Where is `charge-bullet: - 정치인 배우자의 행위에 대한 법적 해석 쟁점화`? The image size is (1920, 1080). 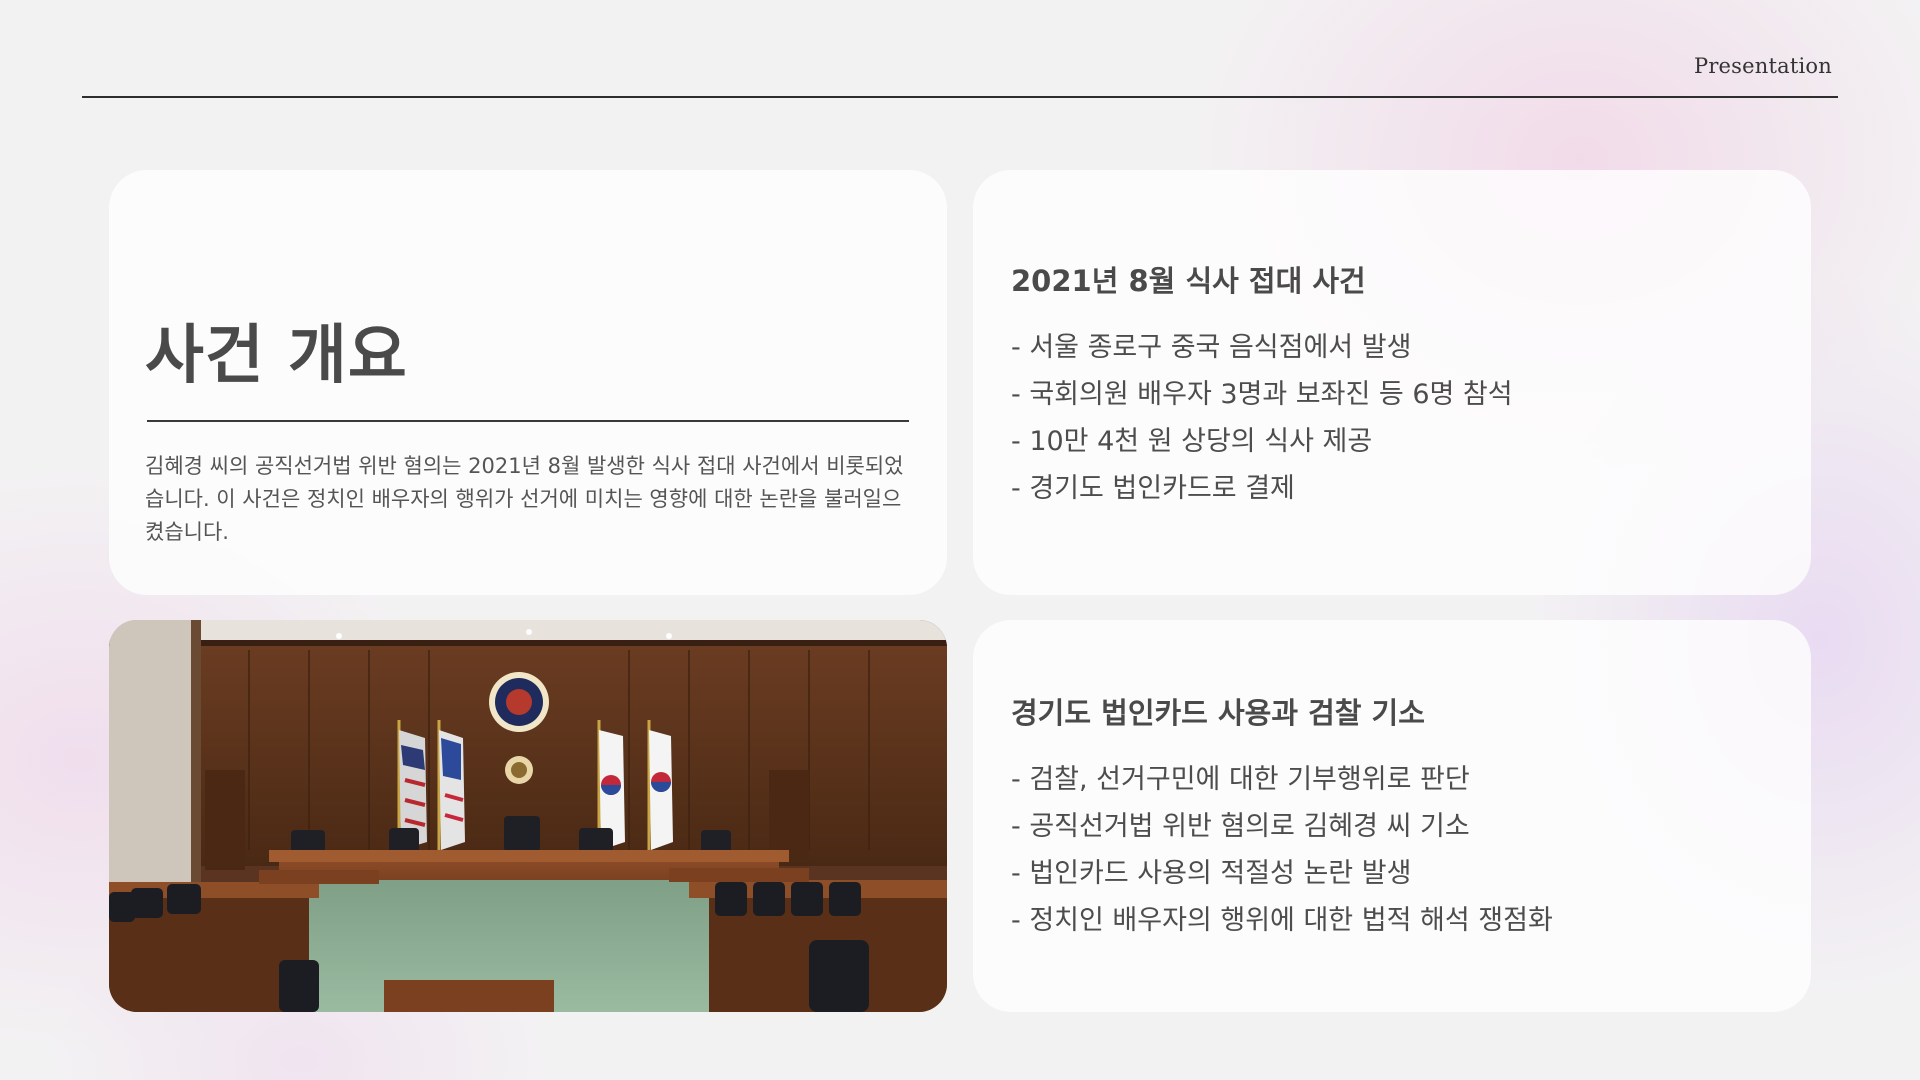 charge-bullet: - 정치인 배우자의 행위에 대한 법적 해석 쟁점화 is located at coordinates (1282, 920).